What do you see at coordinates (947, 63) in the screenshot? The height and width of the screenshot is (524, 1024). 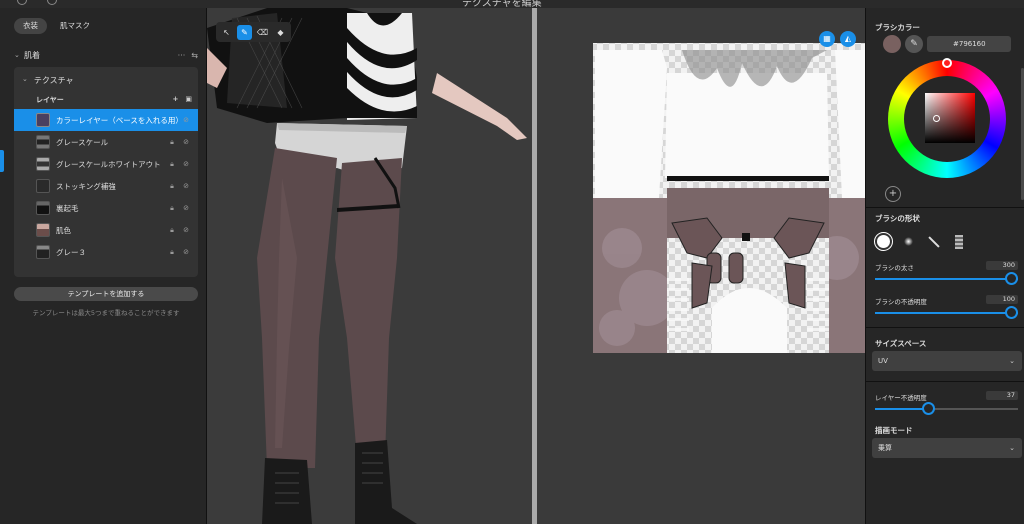 I see `hue-picker-handle` at bounding box center [947, 63].